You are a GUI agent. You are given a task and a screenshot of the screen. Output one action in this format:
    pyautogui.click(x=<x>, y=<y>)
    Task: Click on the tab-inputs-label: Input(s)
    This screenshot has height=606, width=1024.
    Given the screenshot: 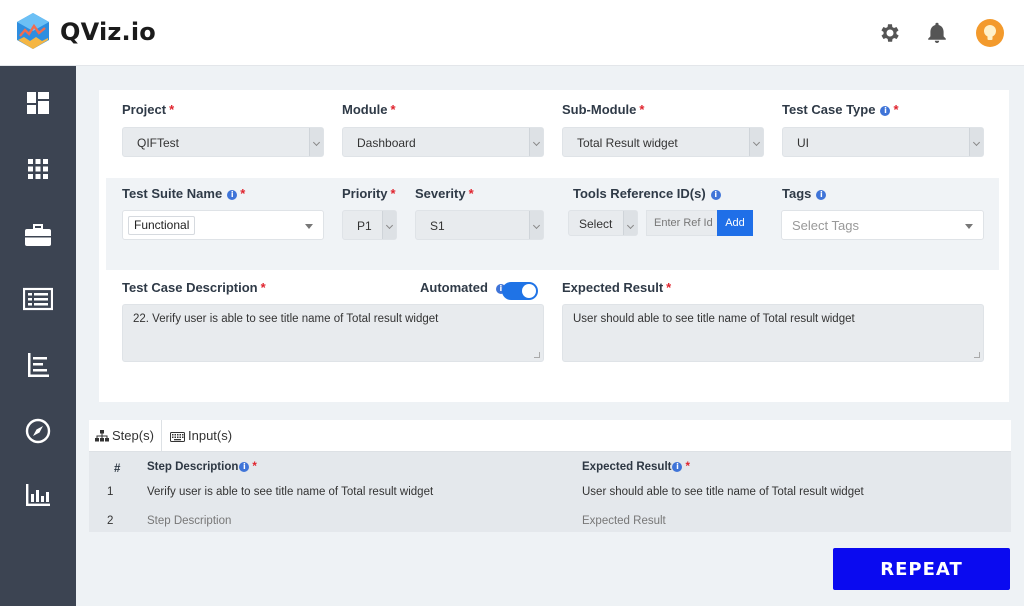 What is the action you would take?
    pyautogui.click(x=210, y=435)
    